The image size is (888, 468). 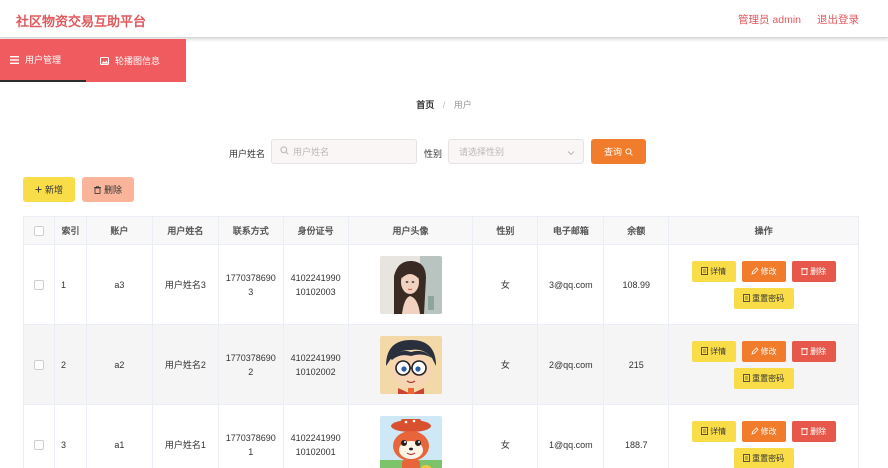 What do you see at coordinates (70, 365) in the screenshot?
I see `index-cell: 2` at bounding box center [70, 365].